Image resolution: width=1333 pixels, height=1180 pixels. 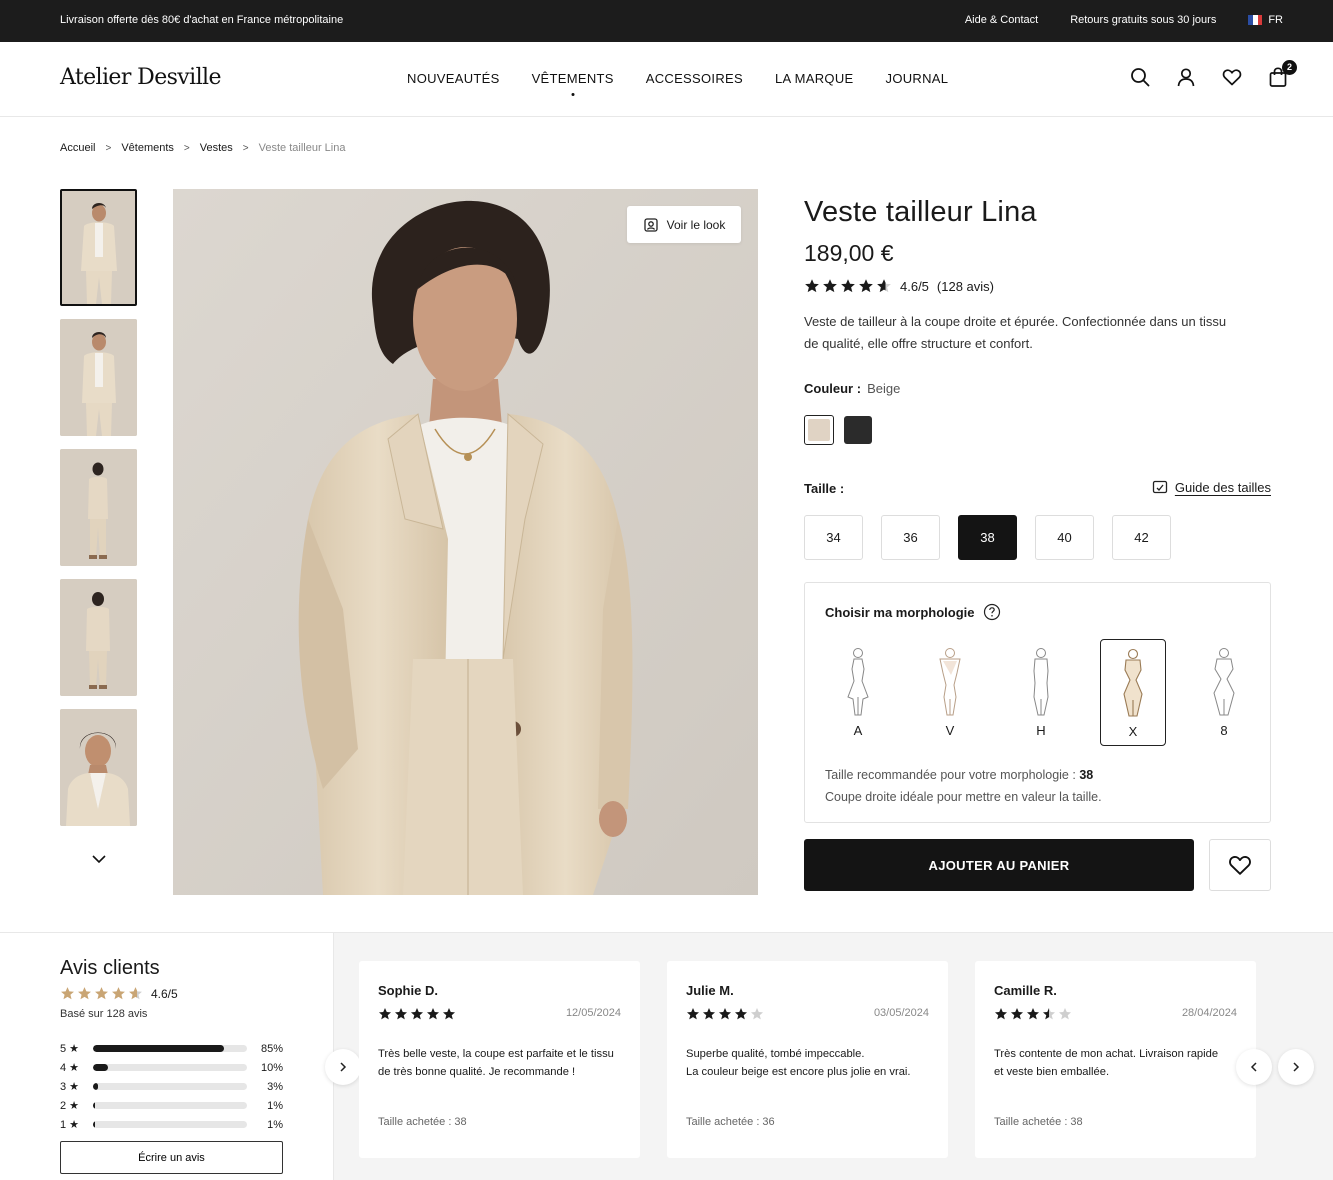 What do you see at coordinates (271, 1067) in the screenshot?
I see `rating-bar-pct: 10%` at bounding box center [271, 1067].